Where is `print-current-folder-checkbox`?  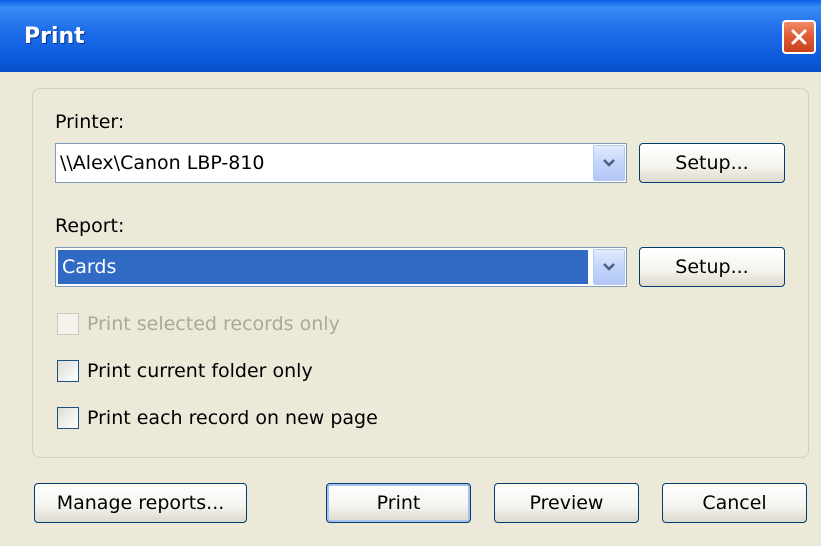
print-current-folder-checkbox is located at coordinates (68, 371).